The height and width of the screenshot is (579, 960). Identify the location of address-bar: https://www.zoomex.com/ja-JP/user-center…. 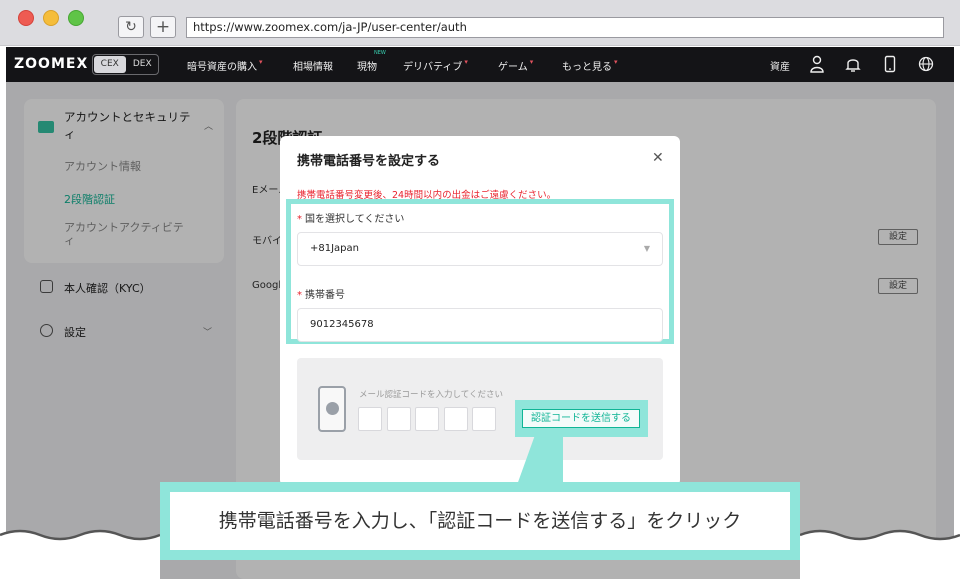
(565, 27).